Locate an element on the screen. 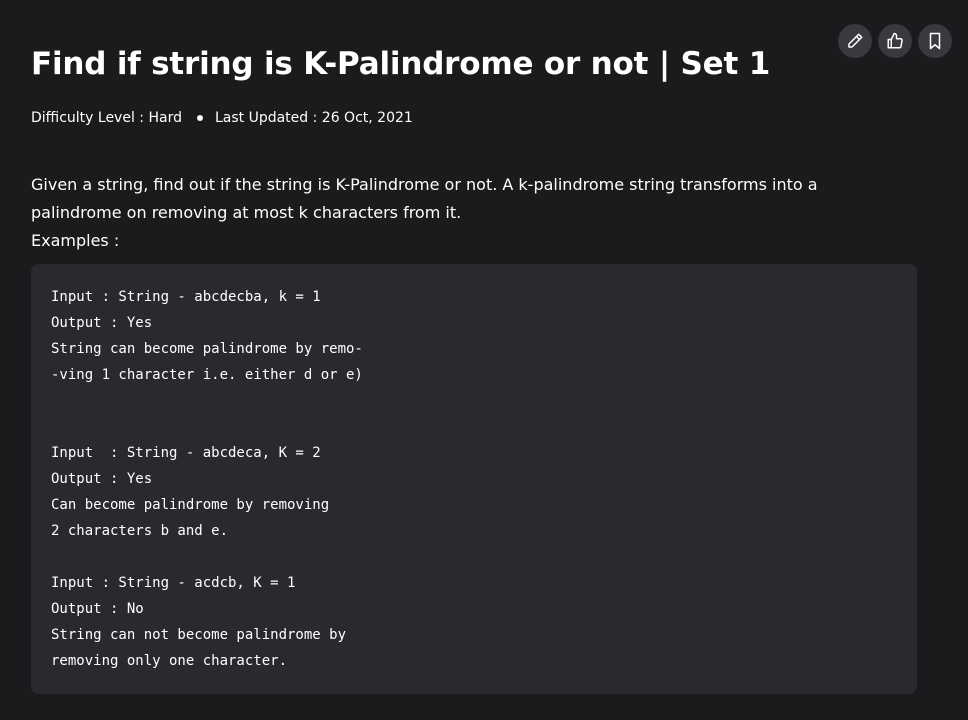  difficulty-level: Difficulty Level : Hard is located at coordinates (106, 118).